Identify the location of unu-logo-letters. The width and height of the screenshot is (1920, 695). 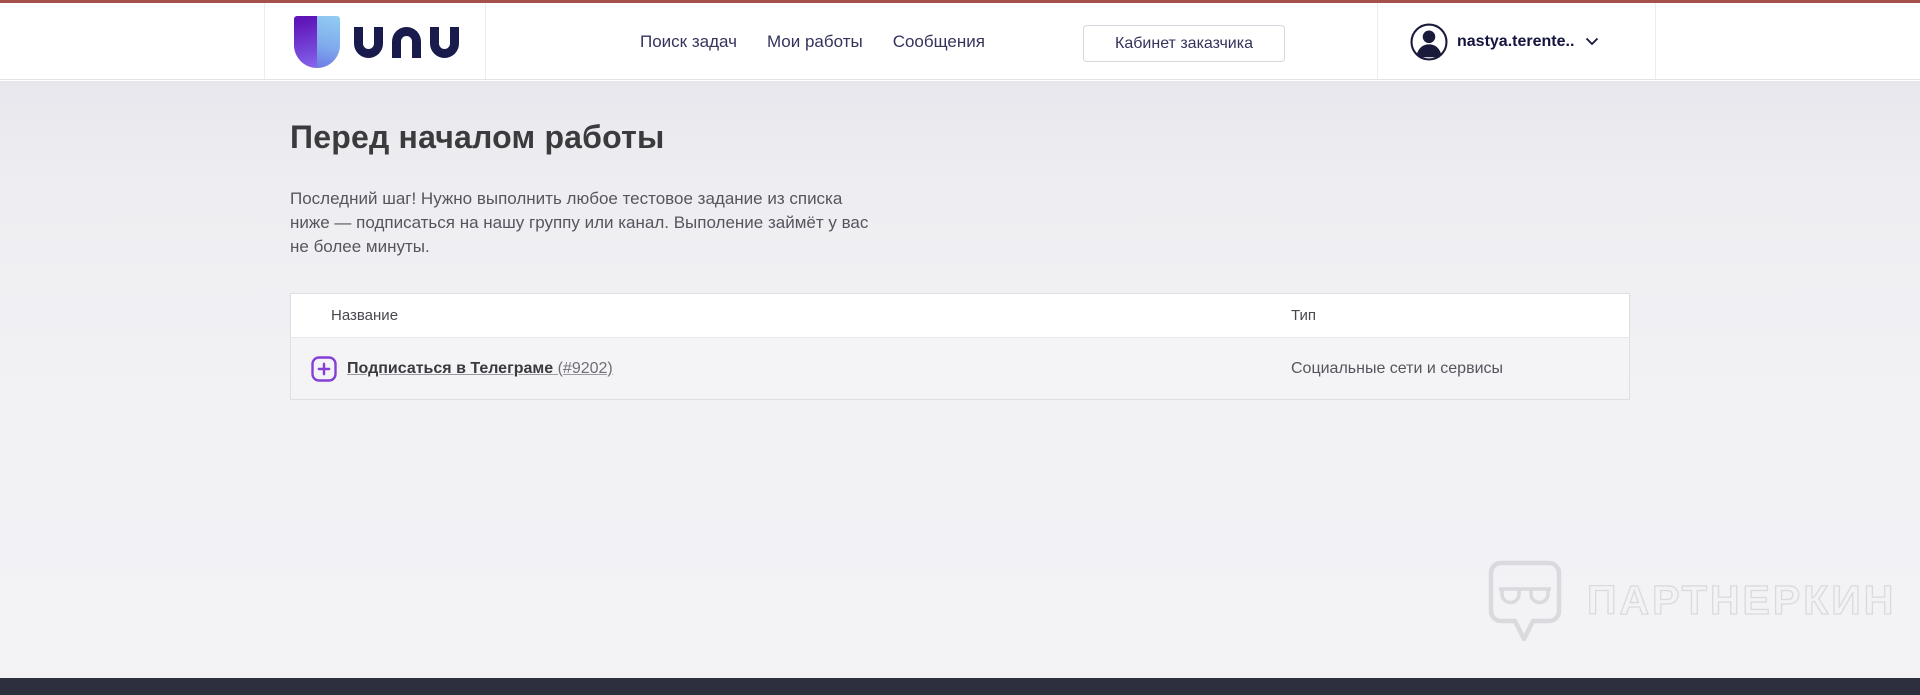
(406, 42).